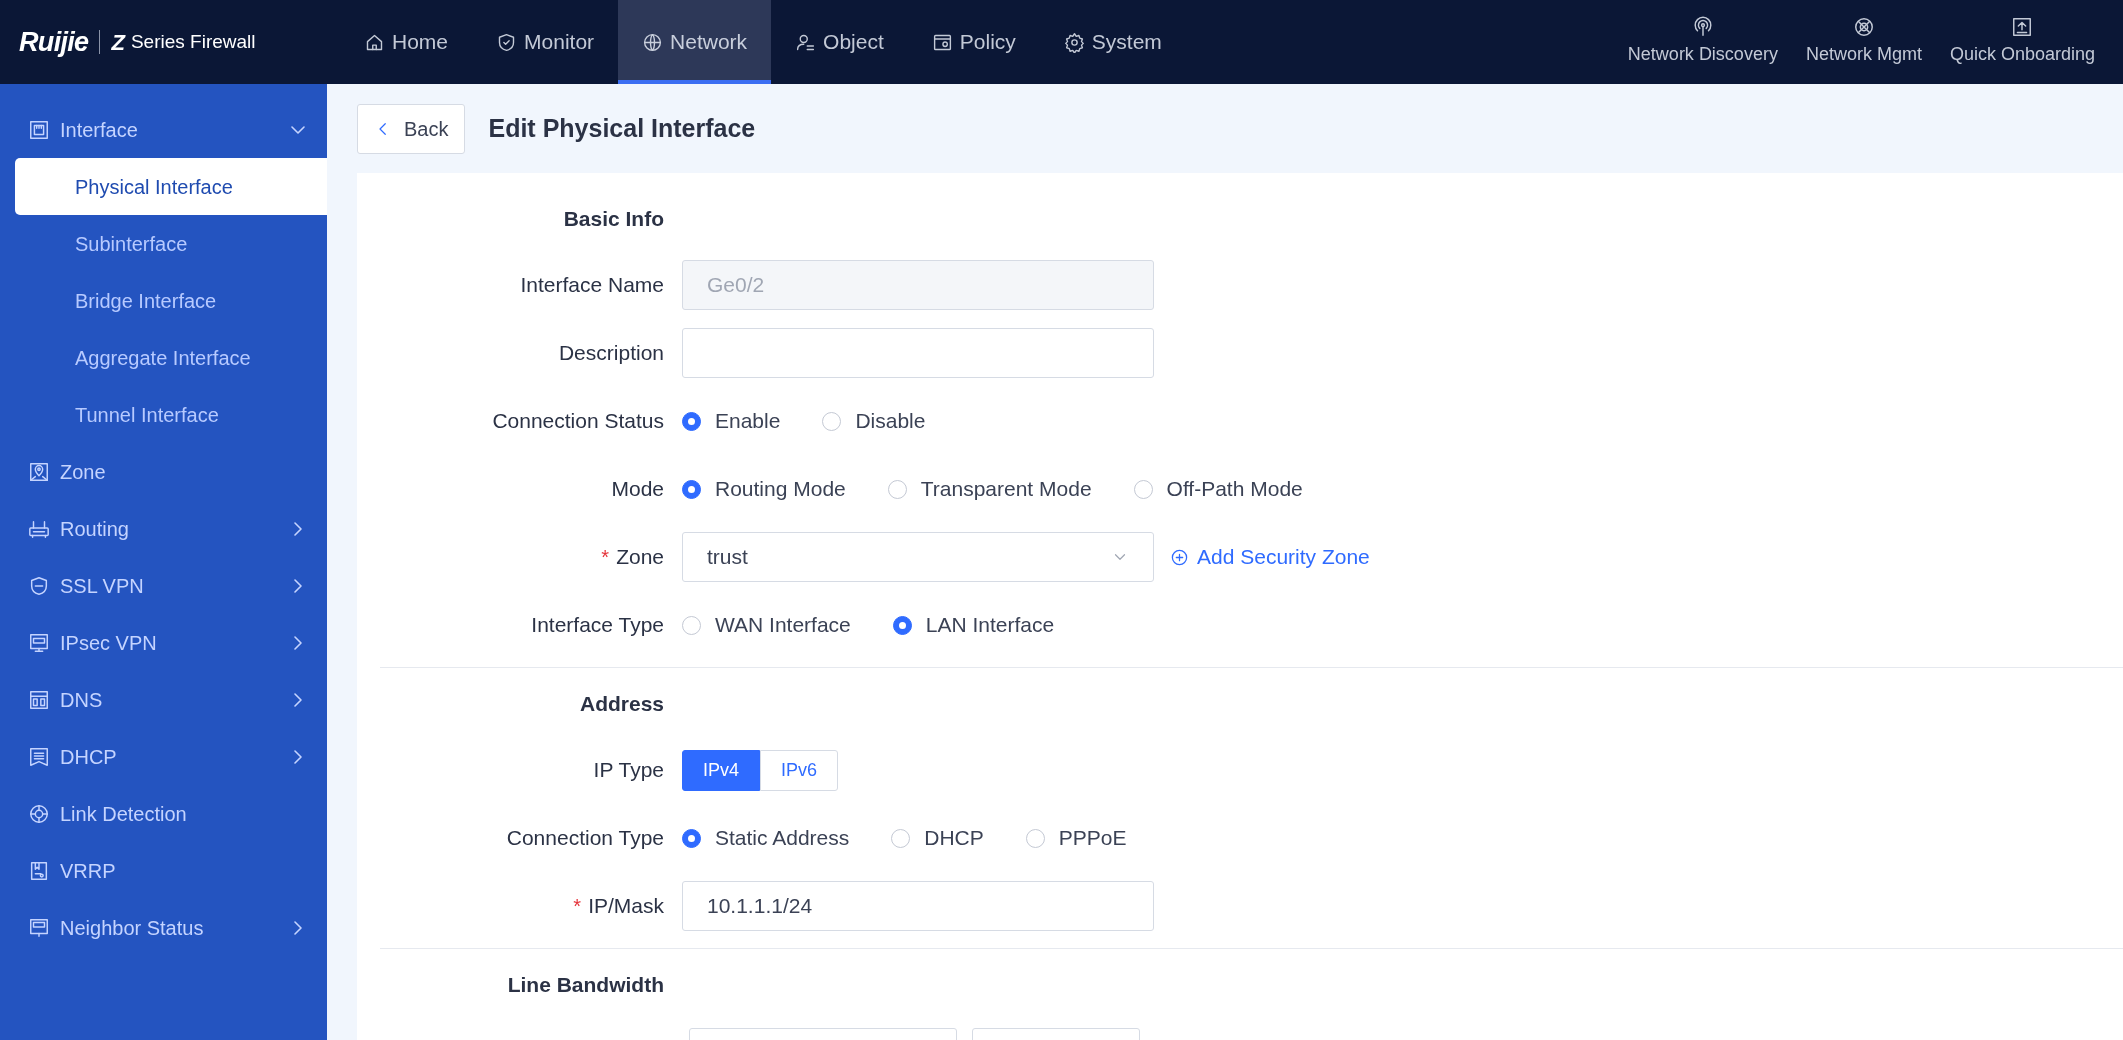  I want to click on field-label: IP Type, so click(628, 770).